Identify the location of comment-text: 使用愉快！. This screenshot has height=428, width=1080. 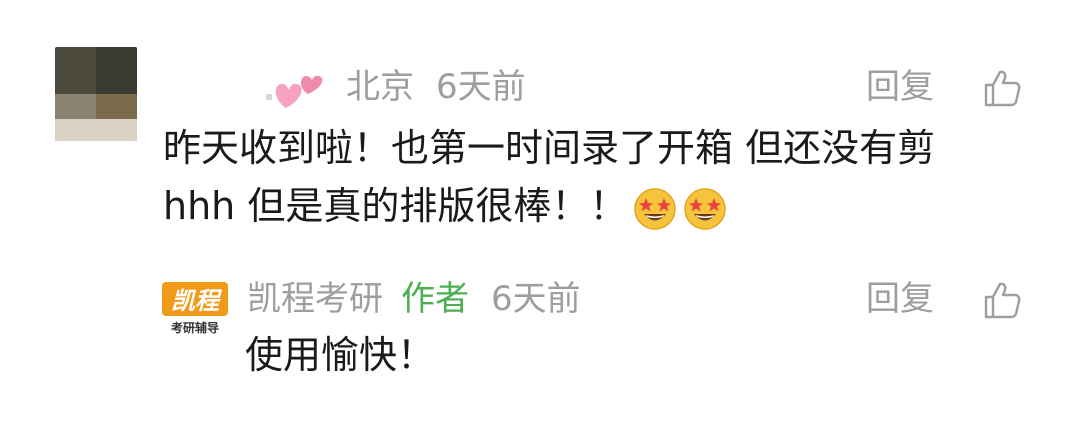
(340, 355).